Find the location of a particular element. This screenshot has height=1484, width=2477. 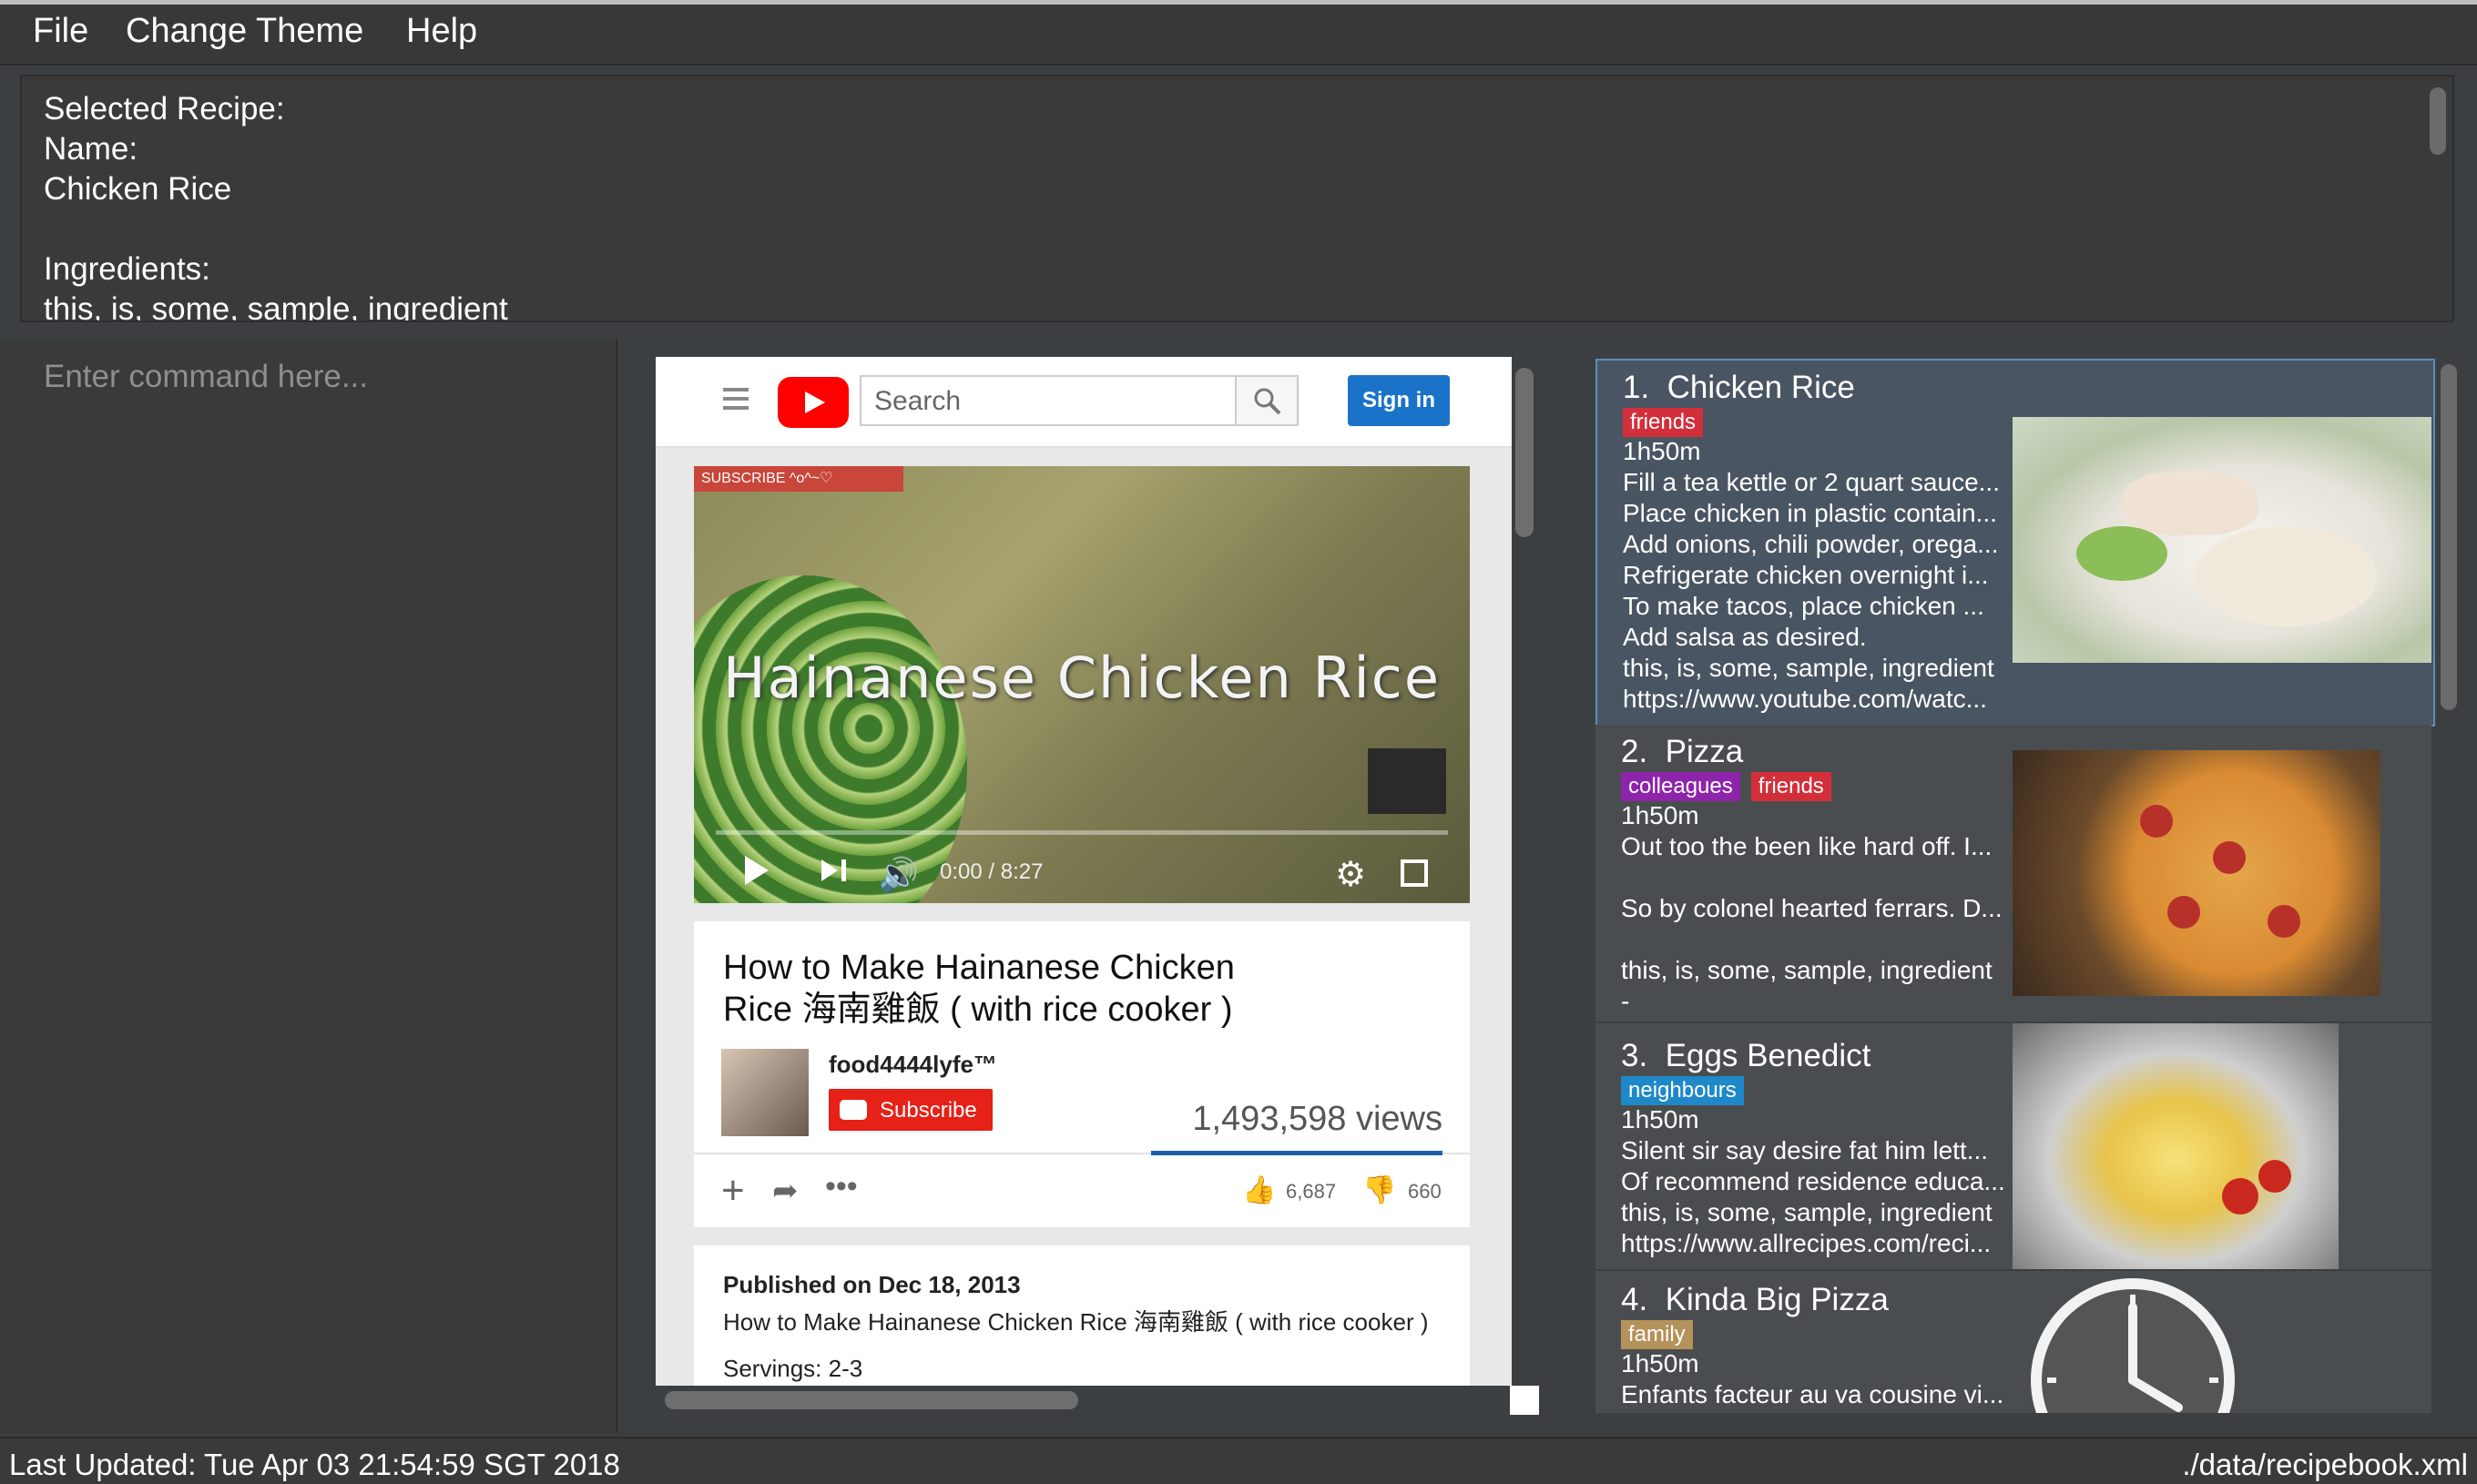

menu-file: File is located at coordinates (60, 31).